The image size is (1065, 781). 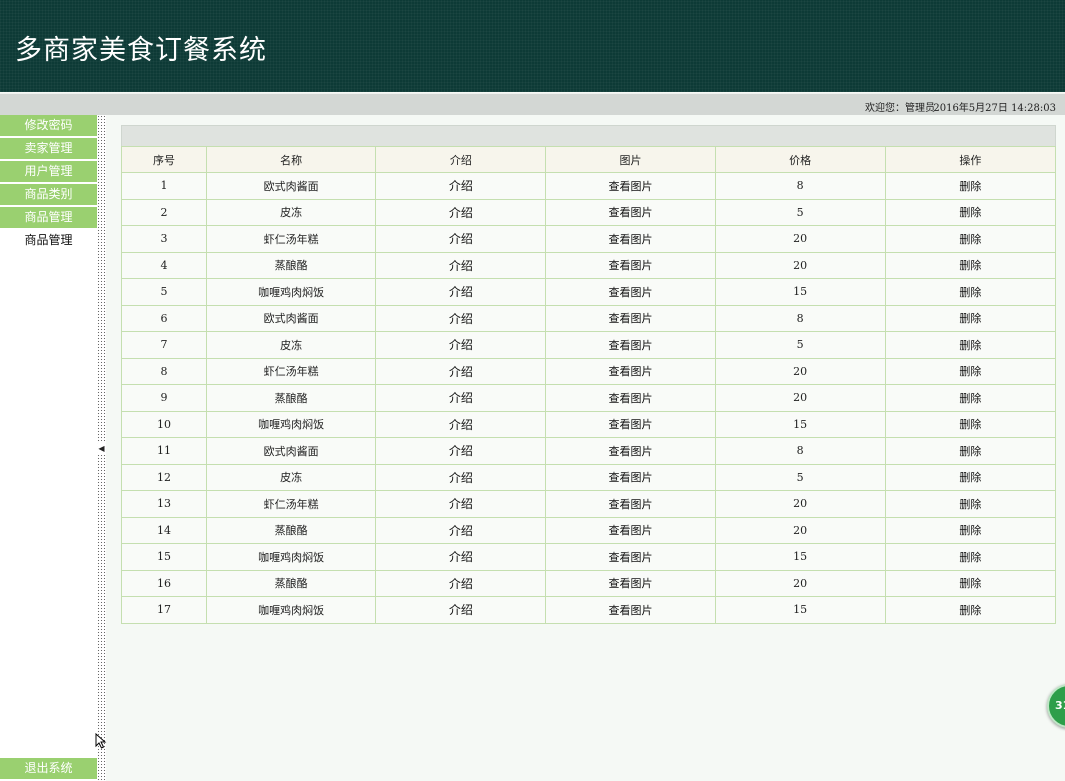 What do you see at coordinates (48, 240) in the screenshot?
I see `sidebar-subitem-product-management: 商品管理` at bounding box center [48, 240].